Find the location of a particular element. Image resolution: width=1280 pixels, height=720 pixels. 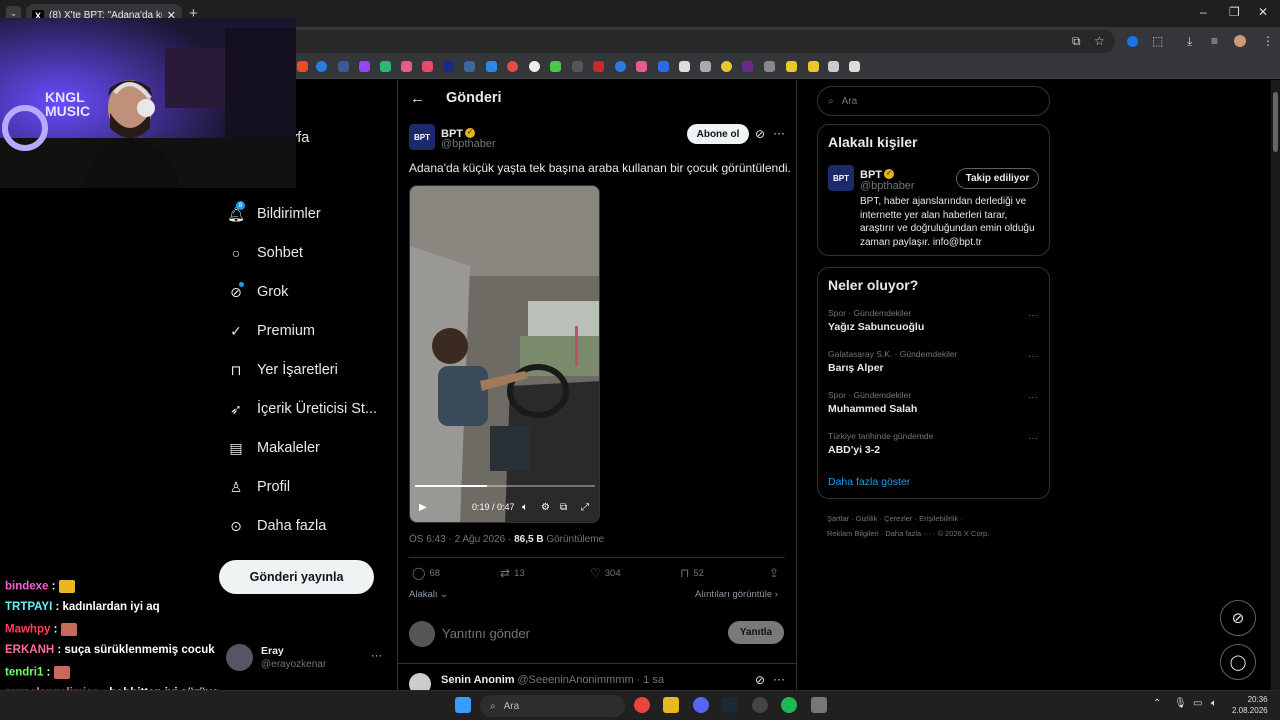

clock: 20:36 2.08.2026 is located at coordinates (1250, 705).